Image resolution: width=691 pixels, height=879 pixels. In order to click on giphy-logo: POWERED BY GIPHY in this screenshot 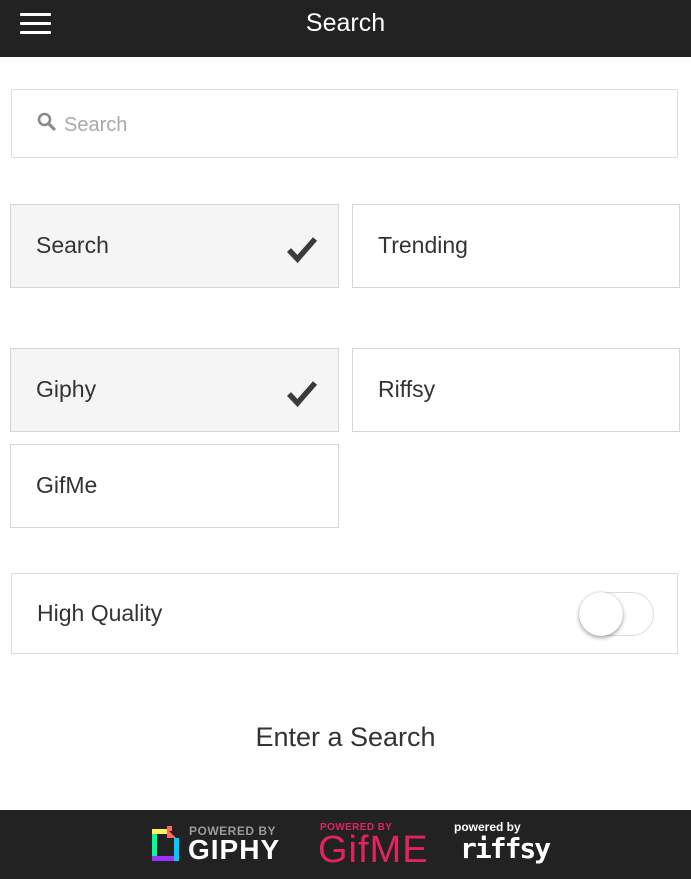, I will do `click(222, 844)`.